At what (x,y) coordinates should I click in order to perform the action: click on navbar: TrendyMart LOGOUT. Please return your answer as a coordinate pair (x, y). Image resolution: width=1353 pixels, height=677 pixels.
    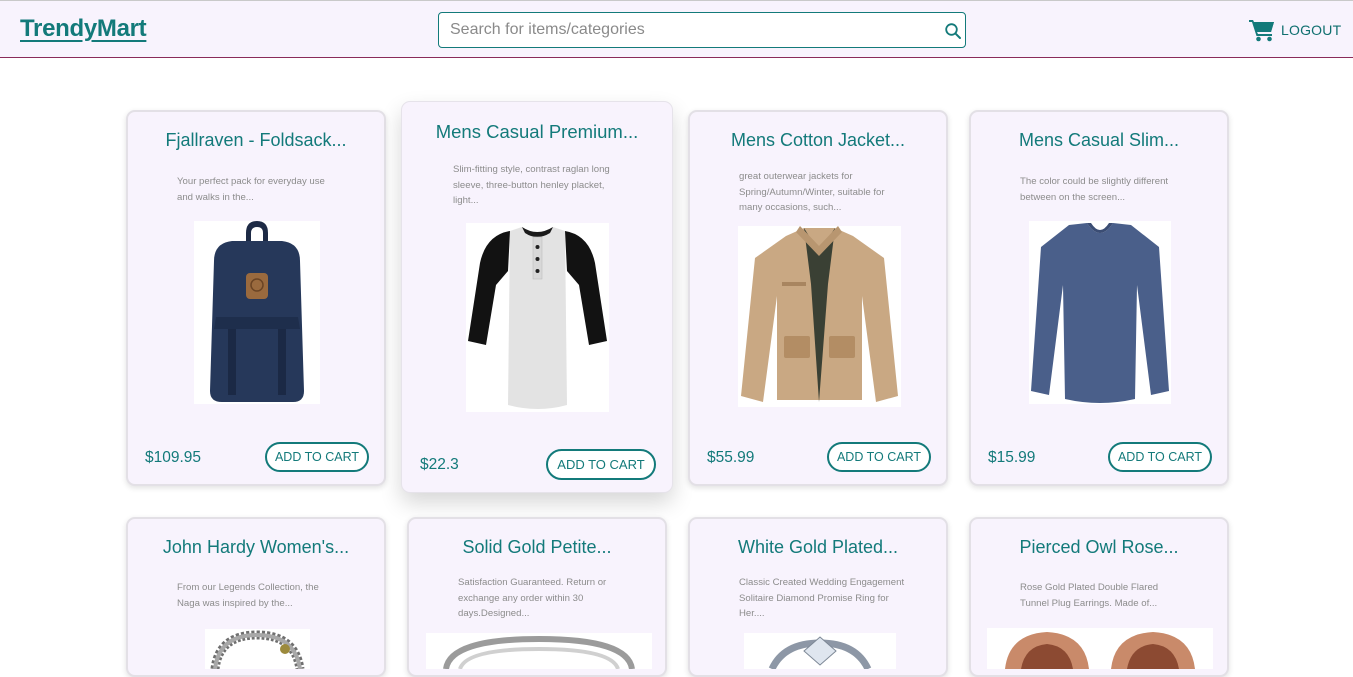
    Looking at the image, I should click on (676, 29).